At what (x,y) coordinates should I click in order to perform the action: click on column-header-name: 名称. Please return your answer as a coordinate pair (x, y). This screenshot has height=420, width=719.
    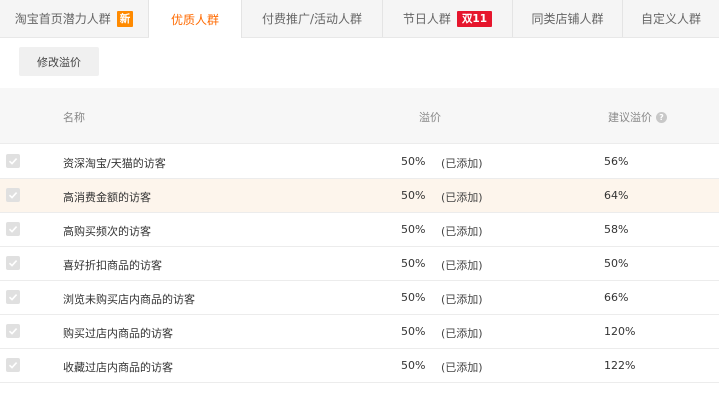
    Looking at the image, I should click on (74, 117).